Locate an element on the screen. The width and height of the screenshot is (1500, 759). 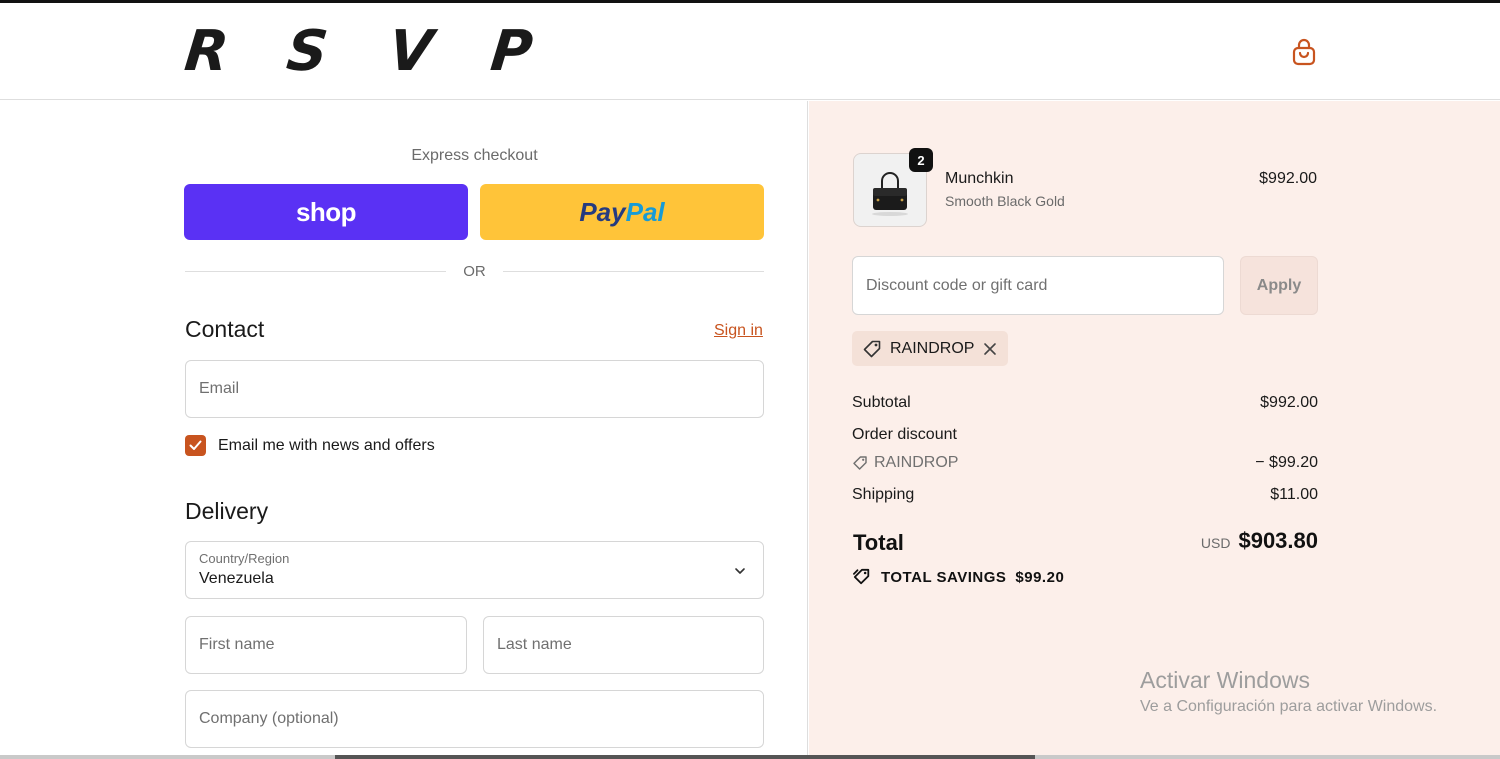
currency-code: USD is located at coordinates (1215, 543).